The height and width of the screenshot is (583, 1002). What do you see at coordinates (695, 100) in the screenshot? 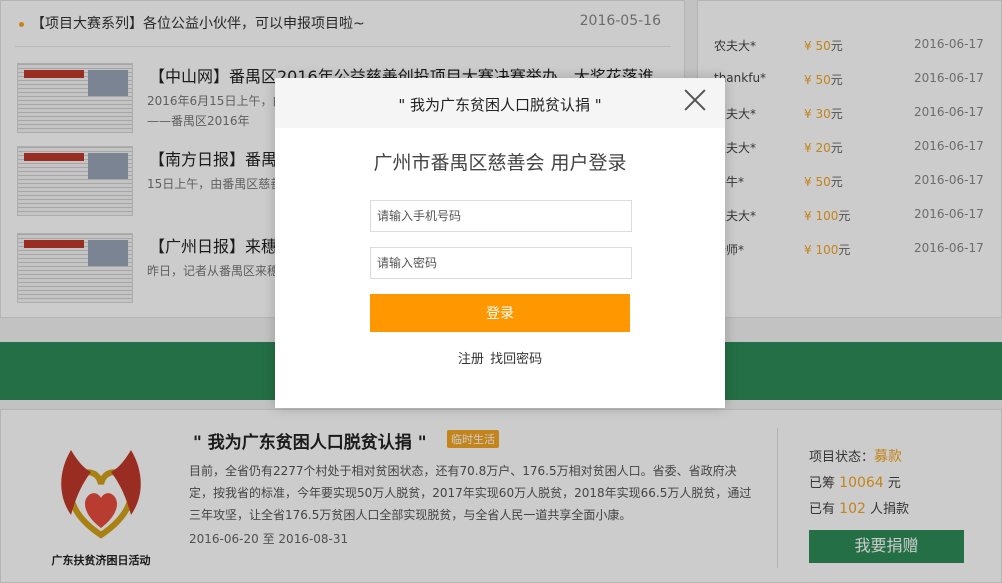
I see `close-icon` at bounding box center [695, 100].